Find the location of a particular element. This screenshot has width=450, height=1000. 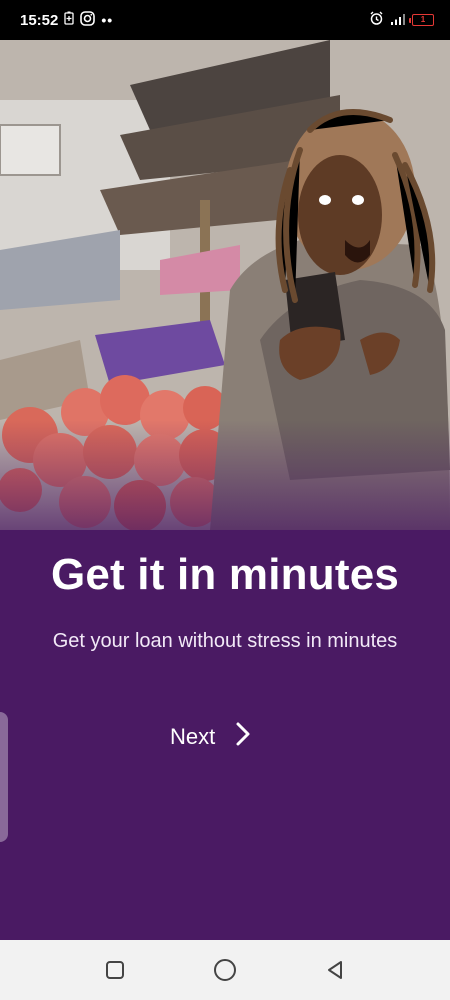

next-button: Next is located at coordinates (210, 737).